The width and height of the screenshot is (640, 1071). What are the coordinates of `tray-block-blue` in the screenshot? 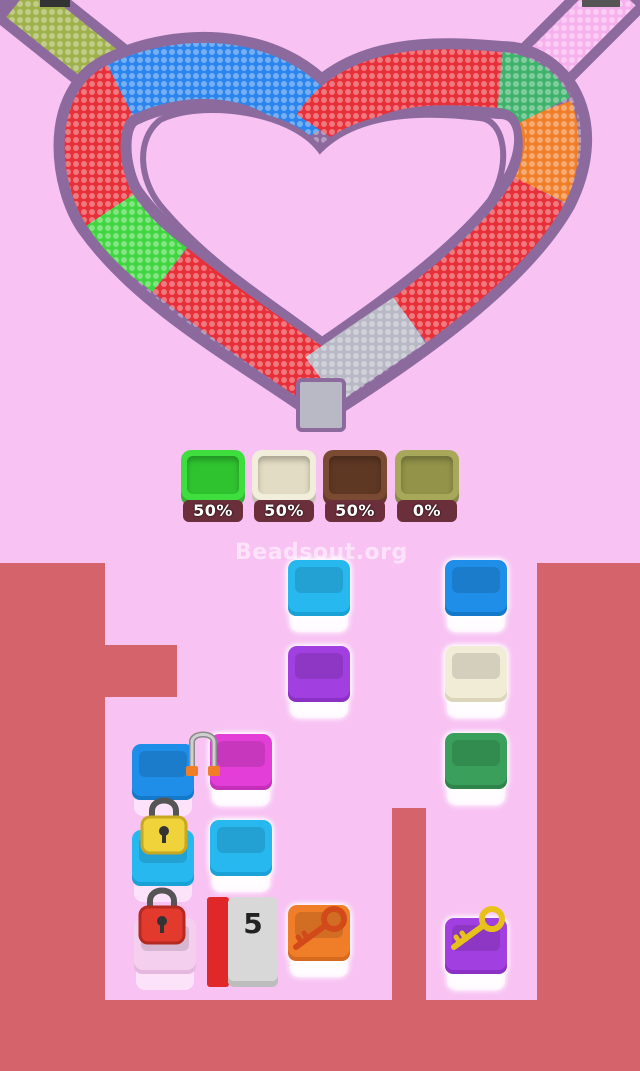 It's located at (476, 597).